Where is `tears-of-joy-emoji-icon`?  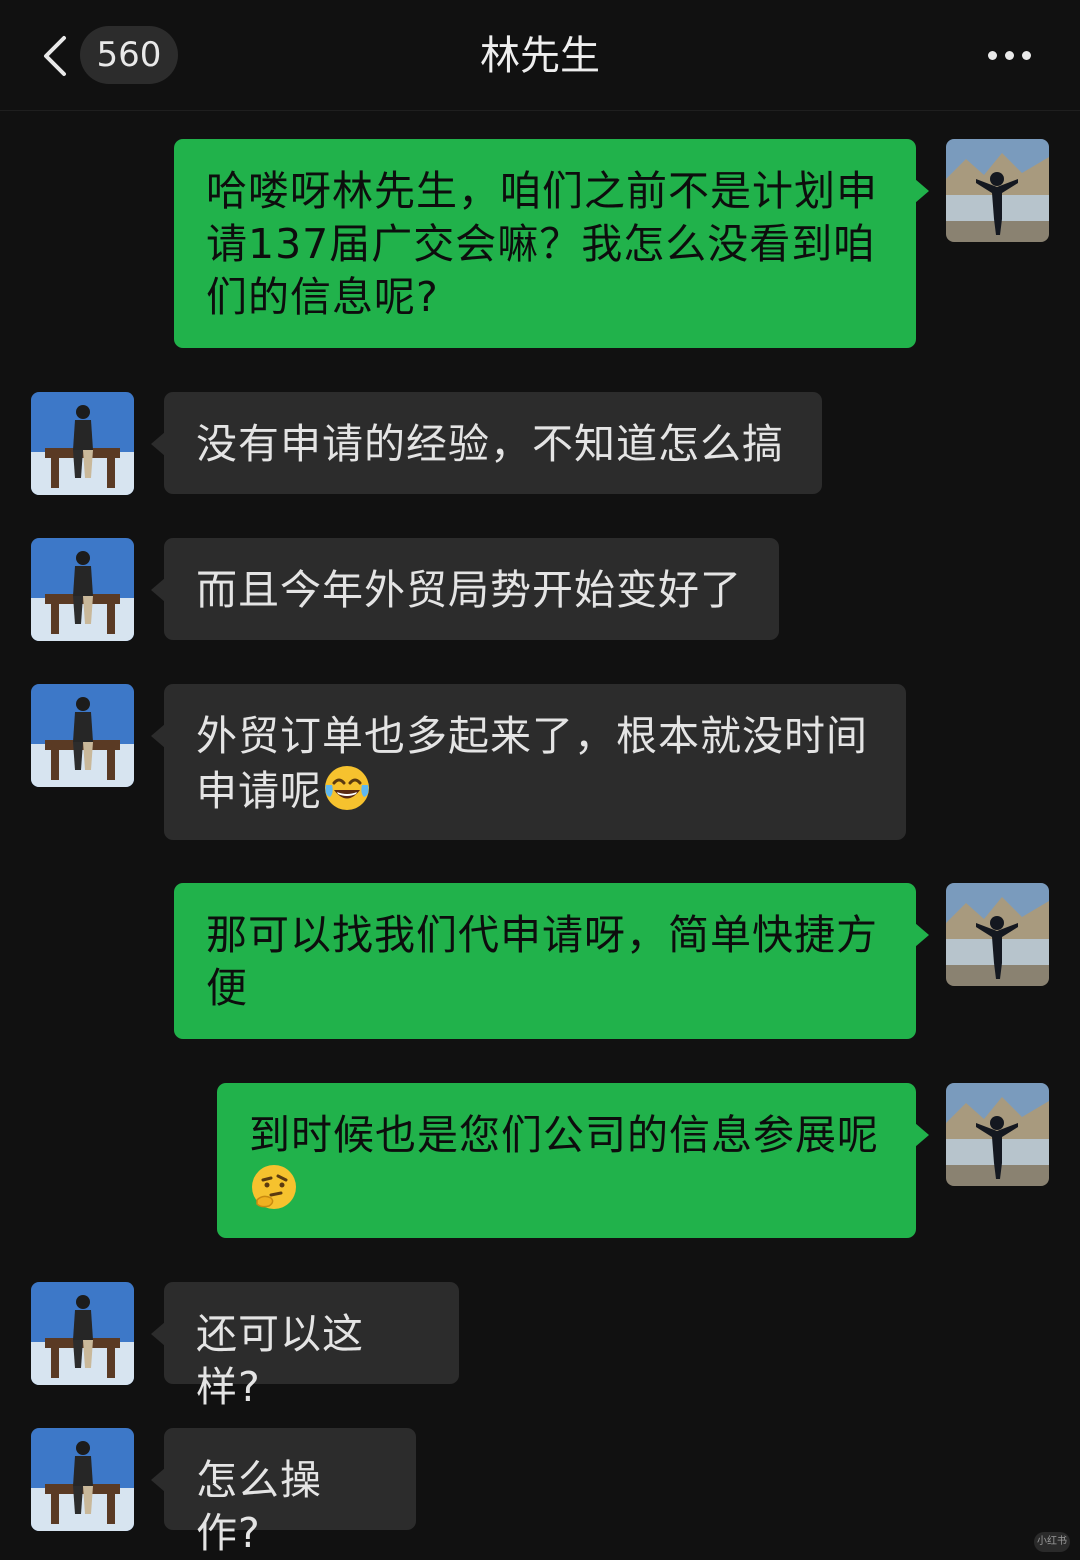 tears-of-joy-emoji-icon is located at coordinates (347, 788).